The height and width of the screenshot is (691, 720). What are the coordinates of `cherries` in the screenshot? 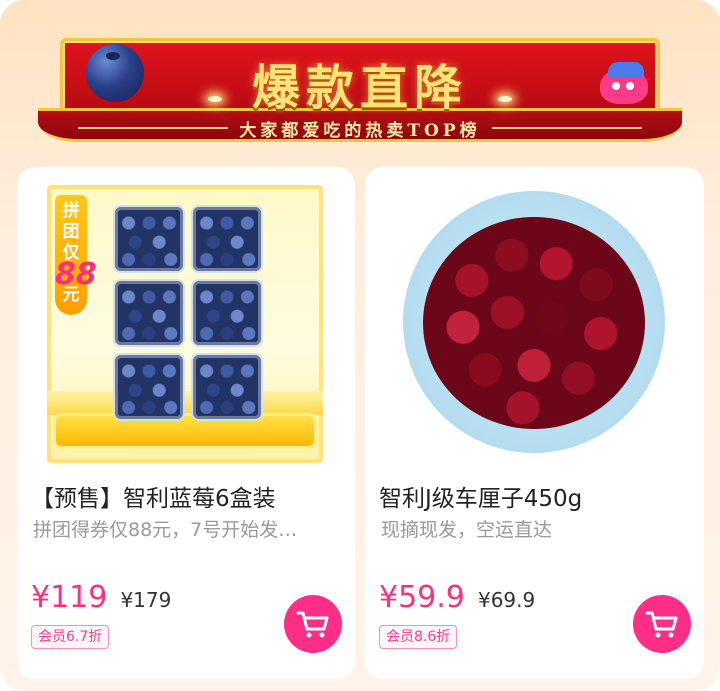 It's located at (534, 323).